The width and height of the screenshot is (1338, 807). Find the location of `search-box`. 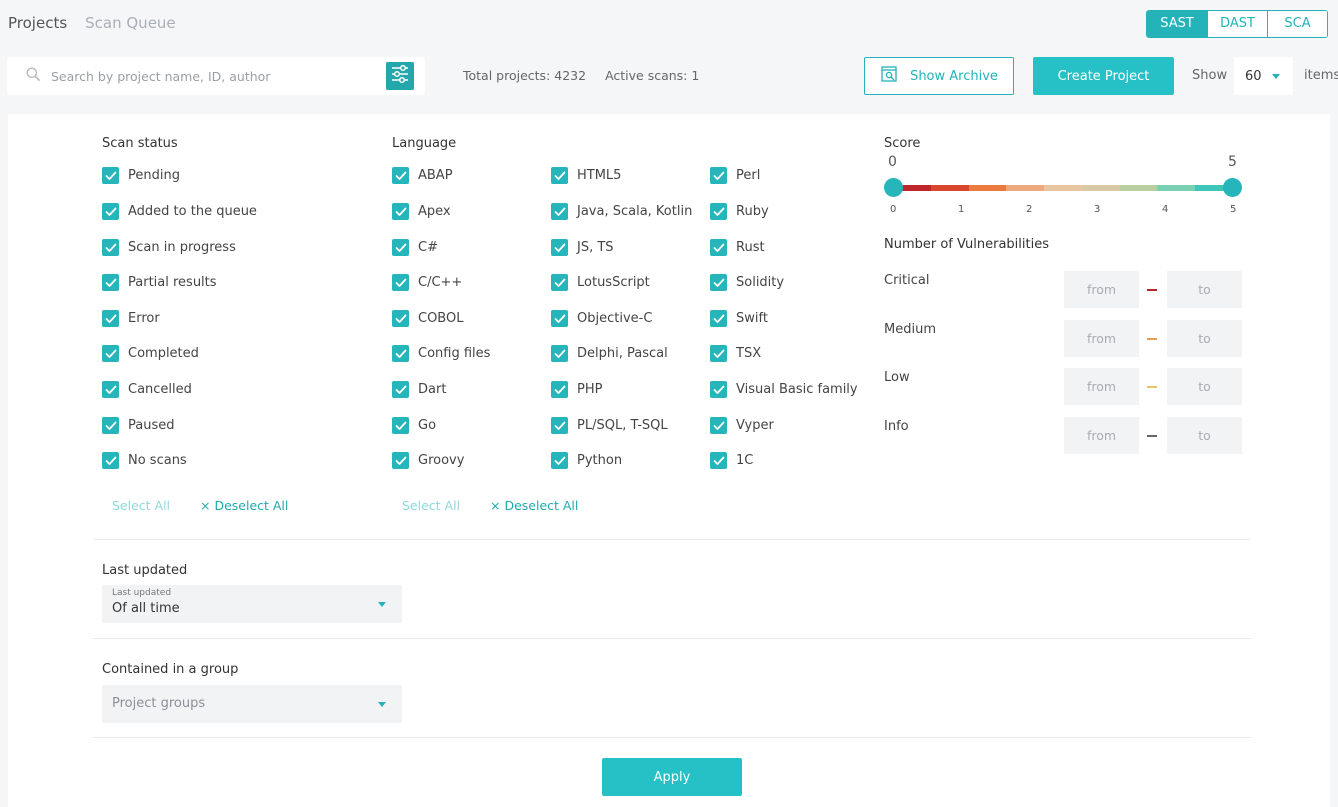

search-box is located at coordinates (216, 76).